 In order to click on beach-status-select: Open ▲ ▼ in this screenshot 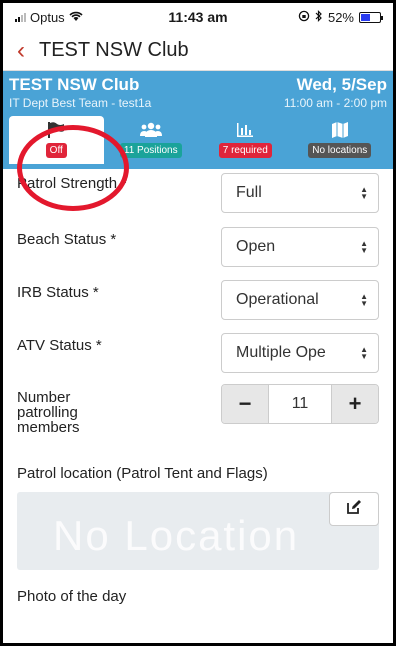, I will do `click(300, 247)`.